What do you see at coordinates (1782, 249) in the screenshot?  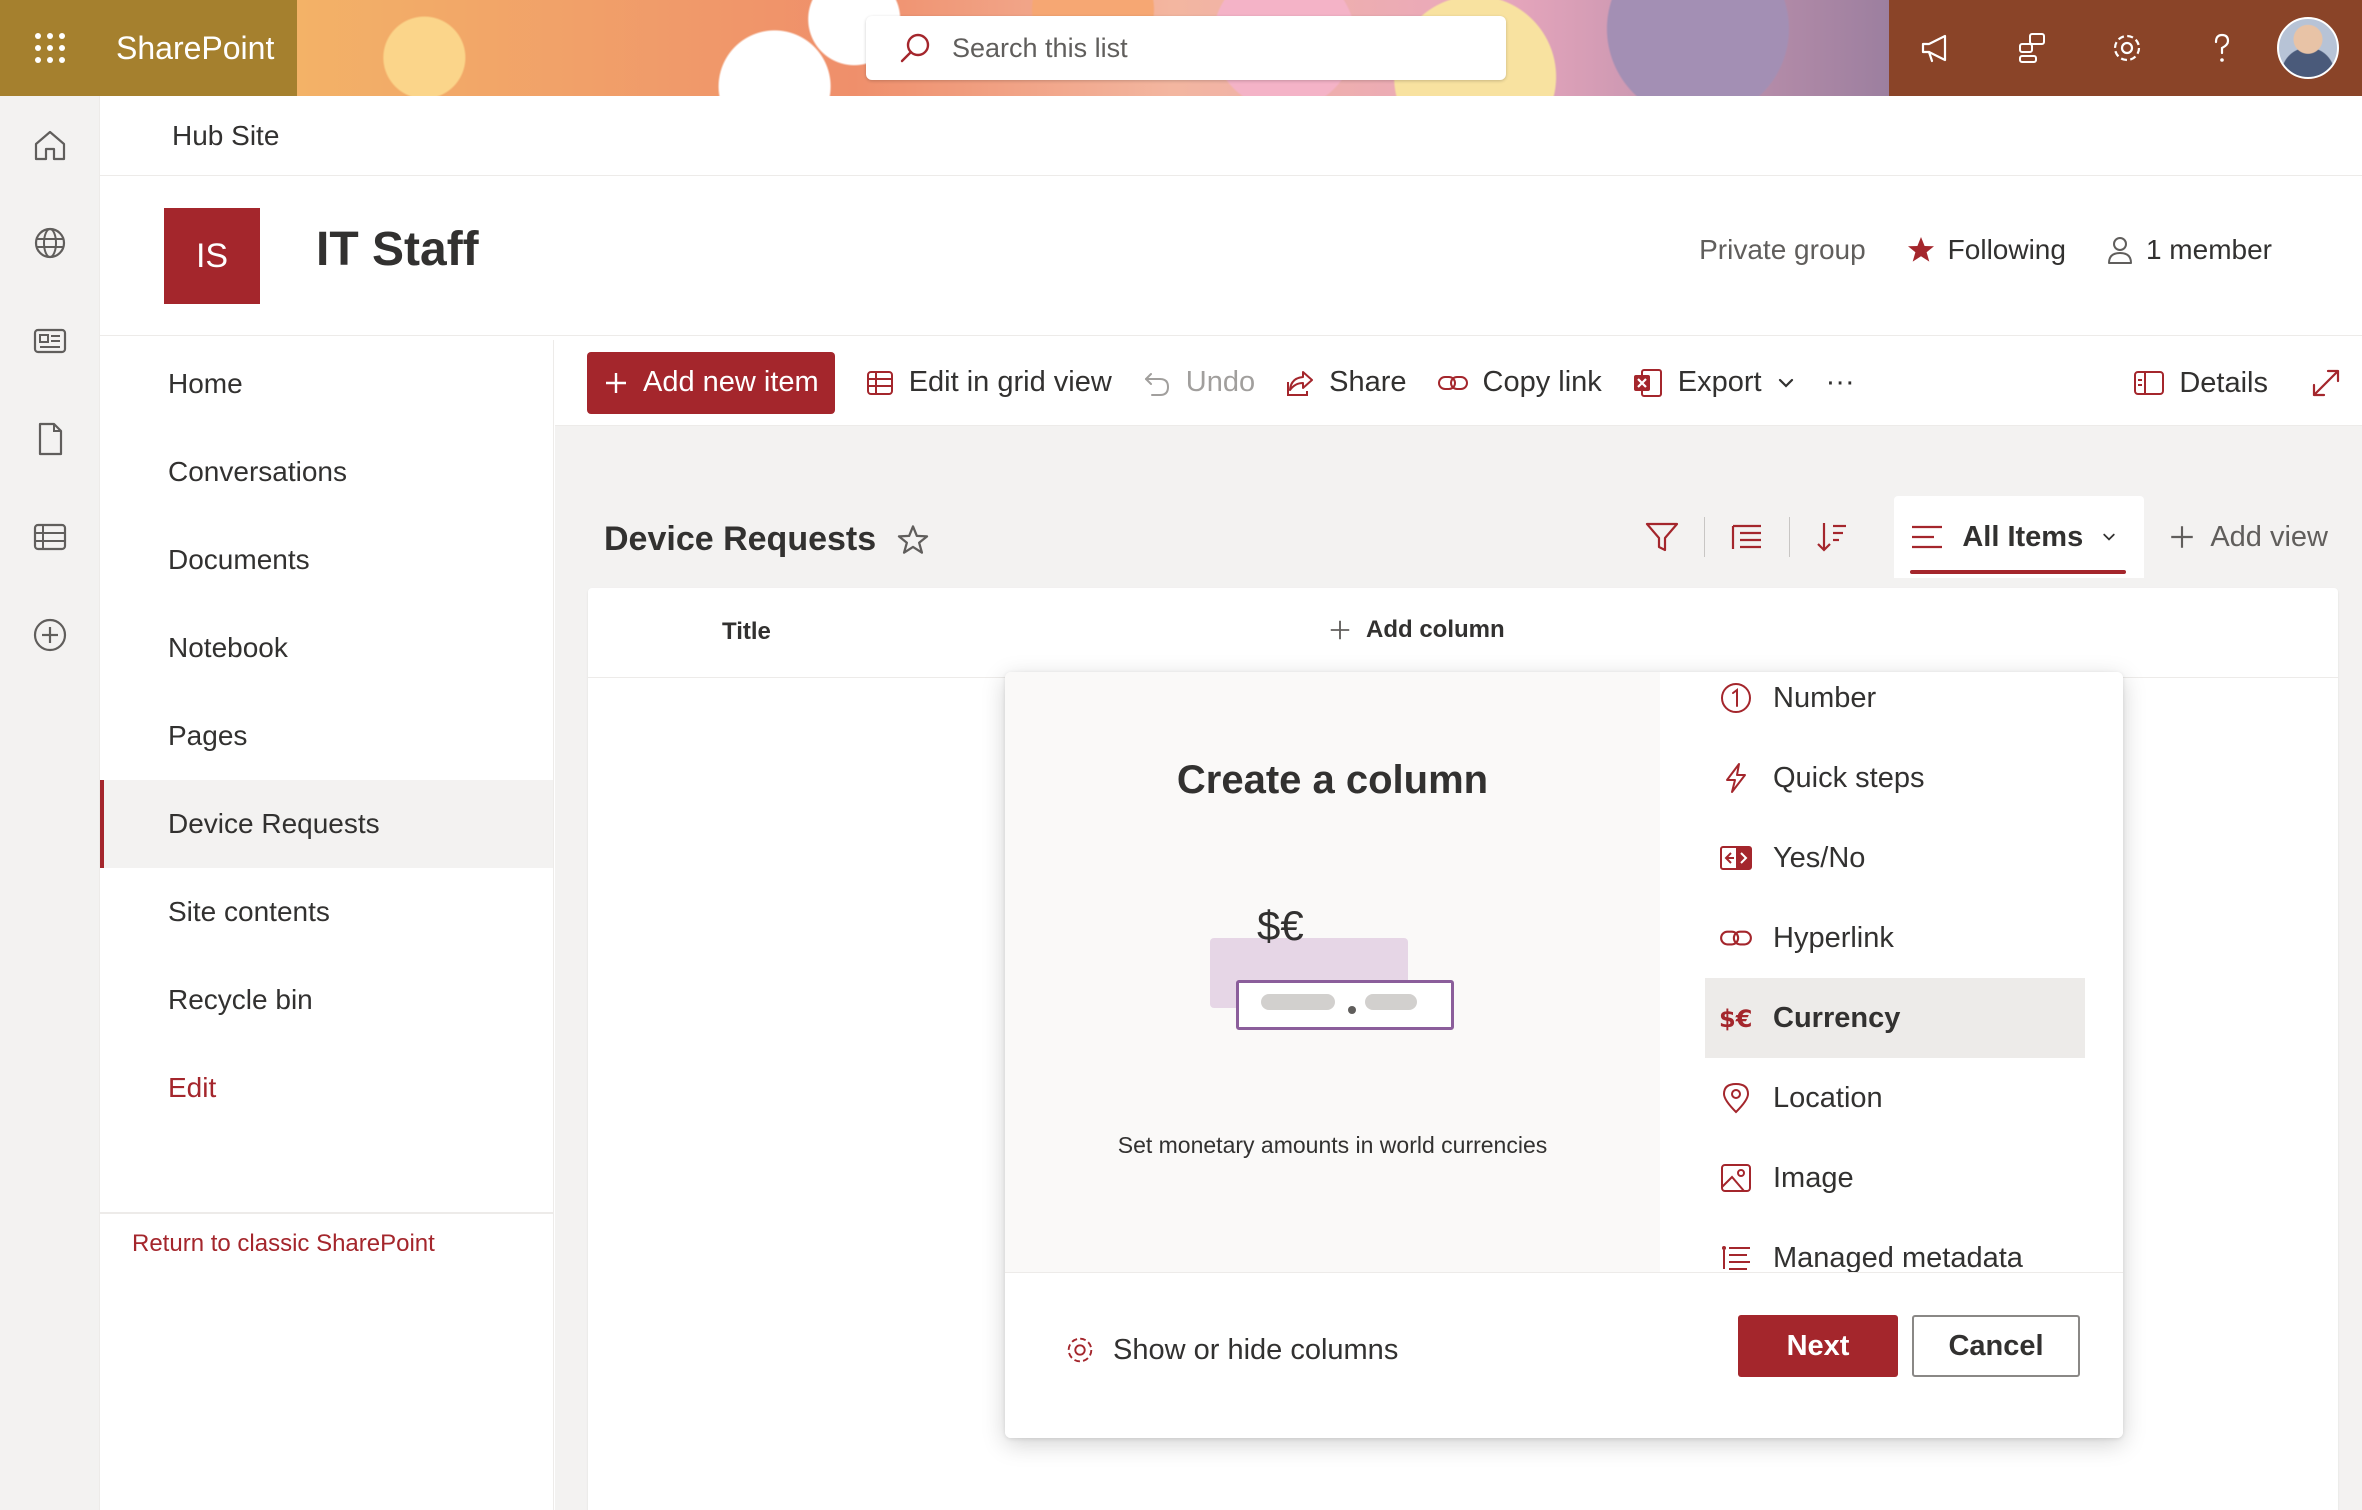 I see `privacy-label: Private group` at bounding box center [1782, 249].